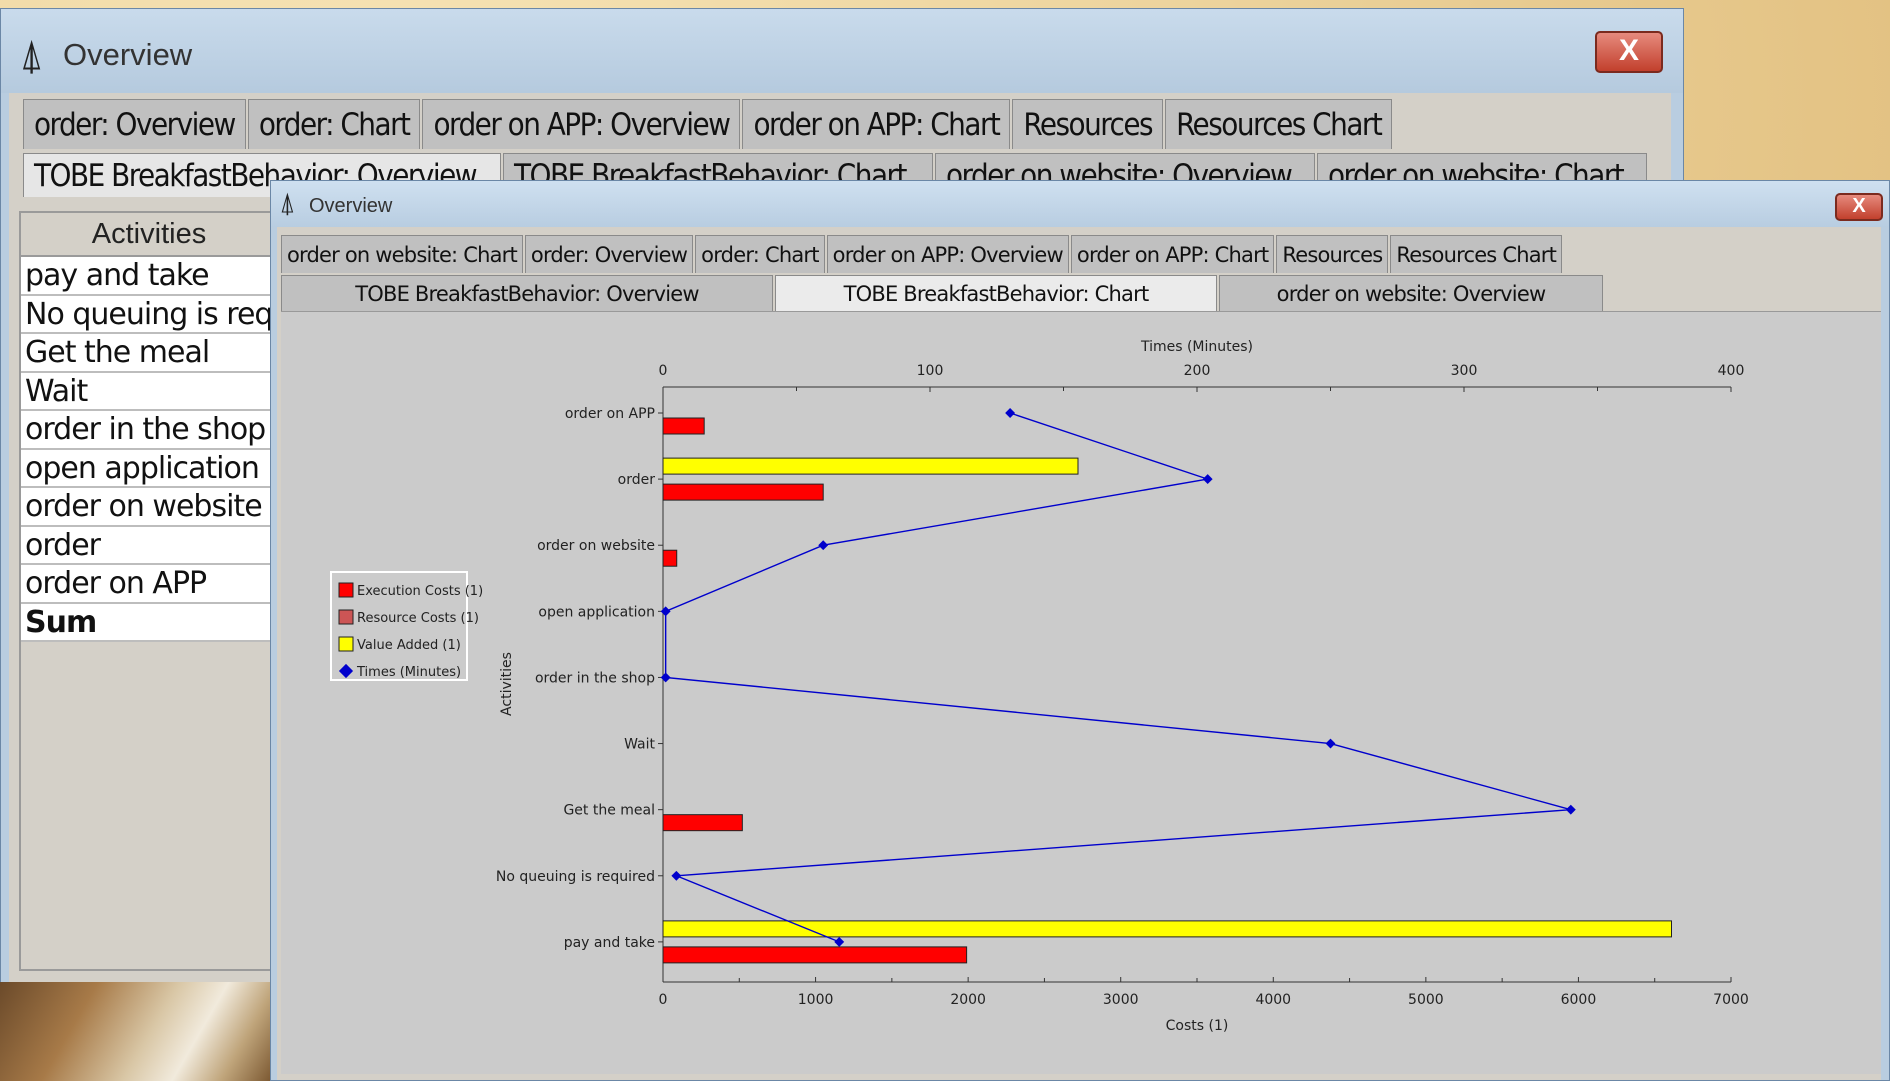 This screenshot has width=1890, height=1081. I want to click on back-tab-resources-chart: Resources Chart, so click(1279, 124).